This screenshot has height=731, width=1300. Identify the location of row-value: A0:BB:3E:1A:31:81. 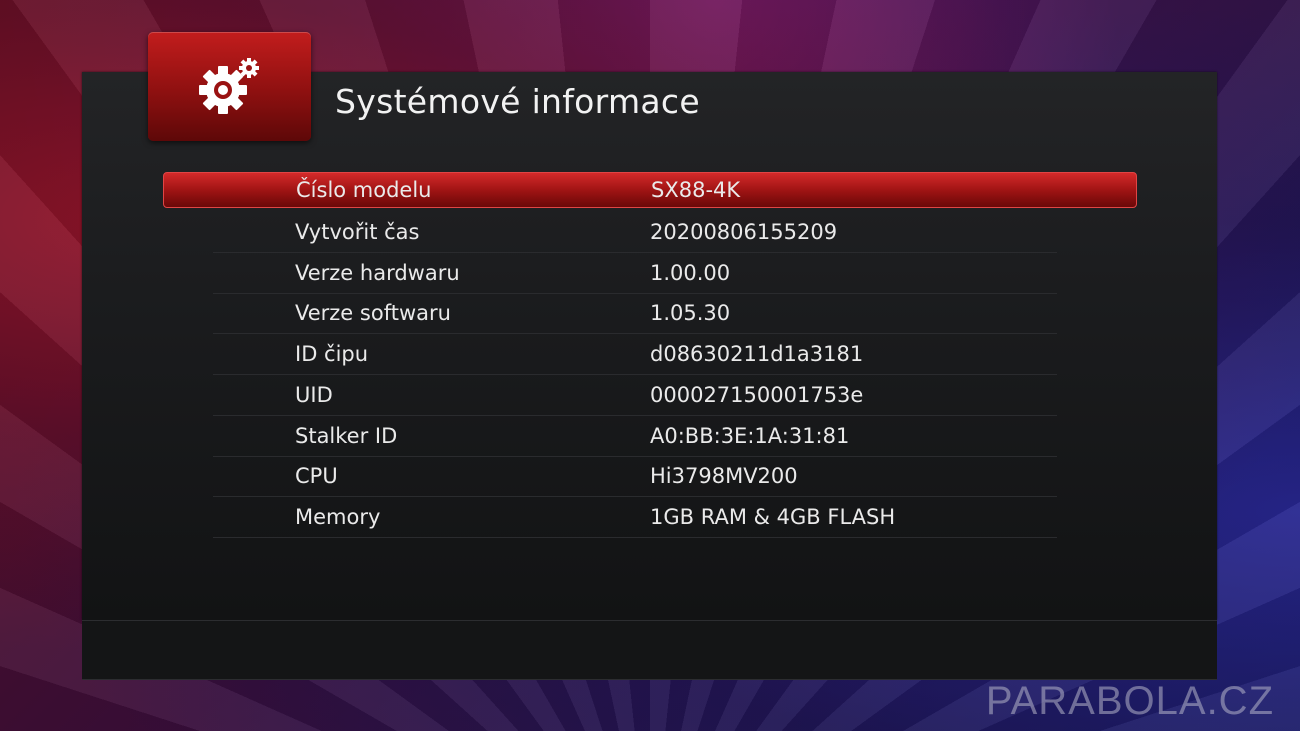
(750, 435).